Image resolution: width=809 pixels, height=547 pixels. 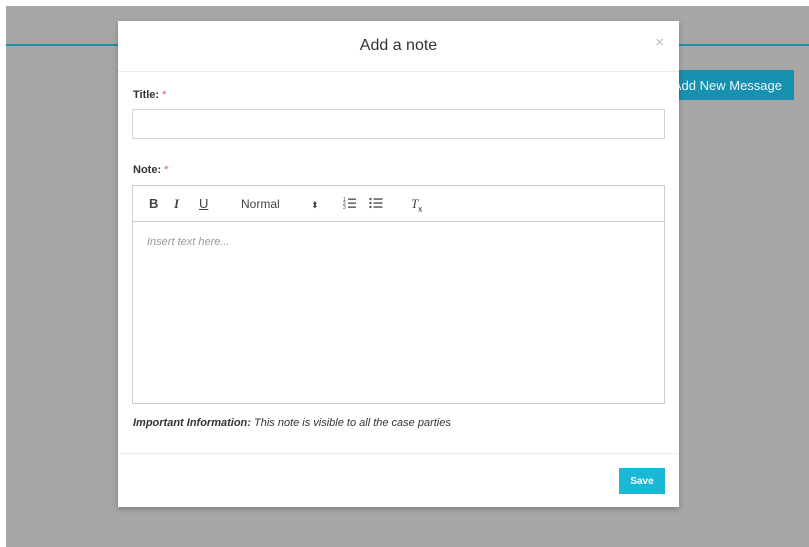 I want to click on modal-header: Add a note ×, so click(x=398, y=46).